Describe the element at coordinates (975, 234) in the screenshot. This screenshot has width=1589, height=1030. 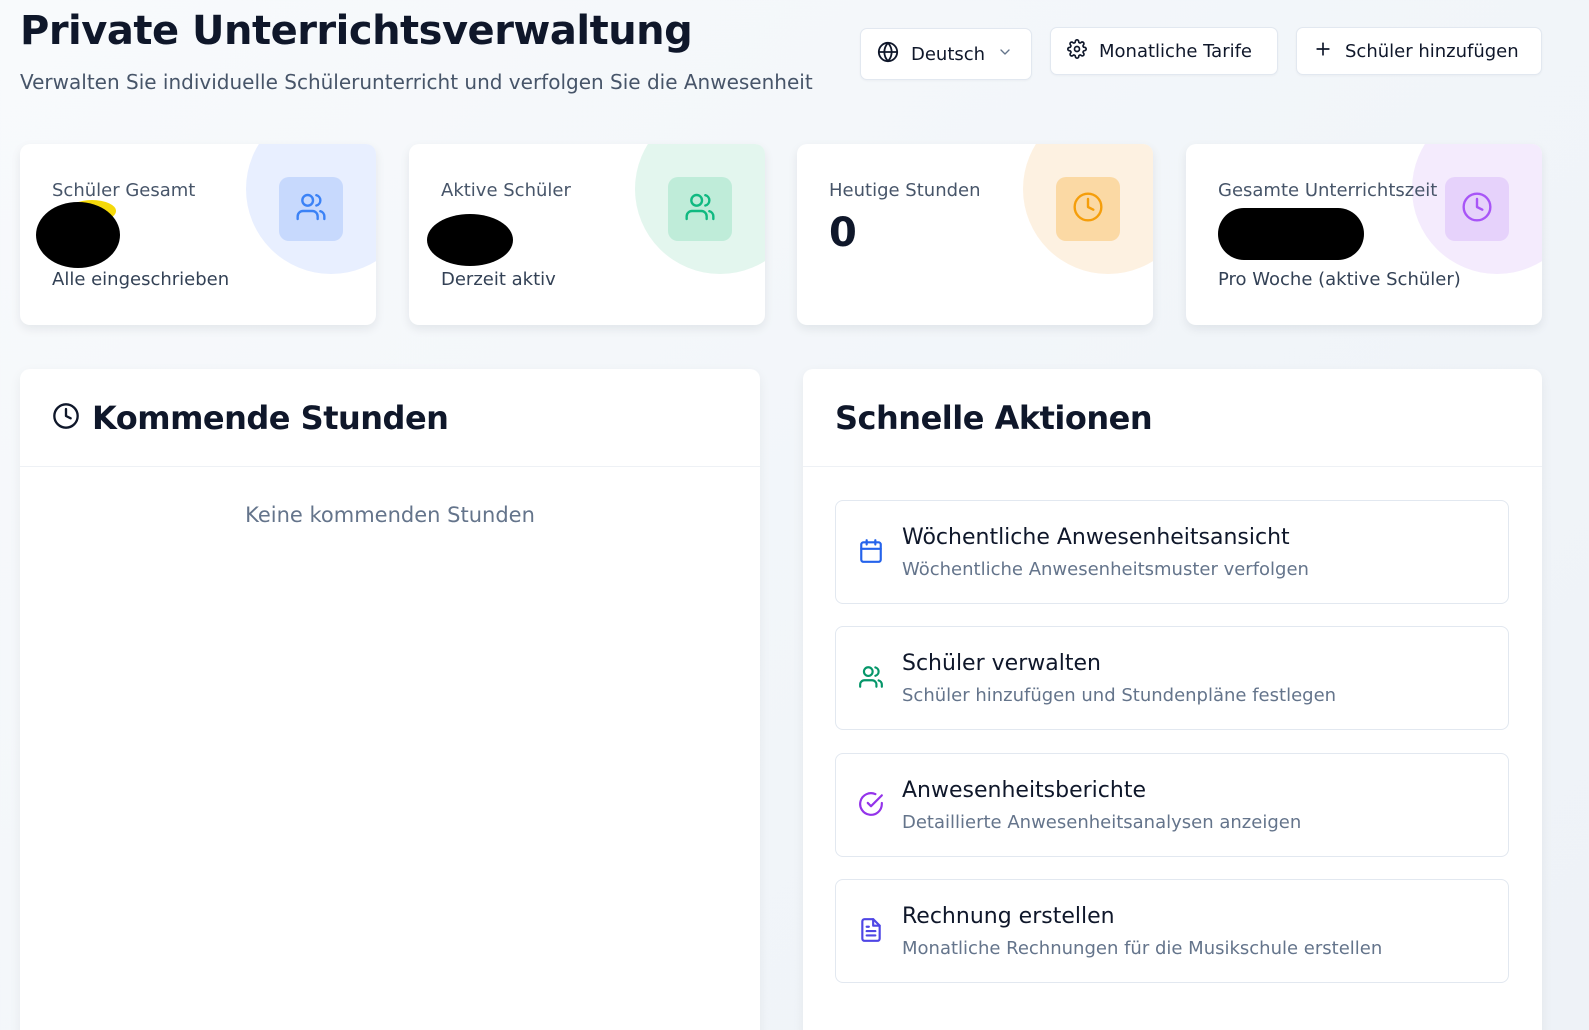
I see `stat-card-todays-lessons: Heutige Stunden 0` at that location.